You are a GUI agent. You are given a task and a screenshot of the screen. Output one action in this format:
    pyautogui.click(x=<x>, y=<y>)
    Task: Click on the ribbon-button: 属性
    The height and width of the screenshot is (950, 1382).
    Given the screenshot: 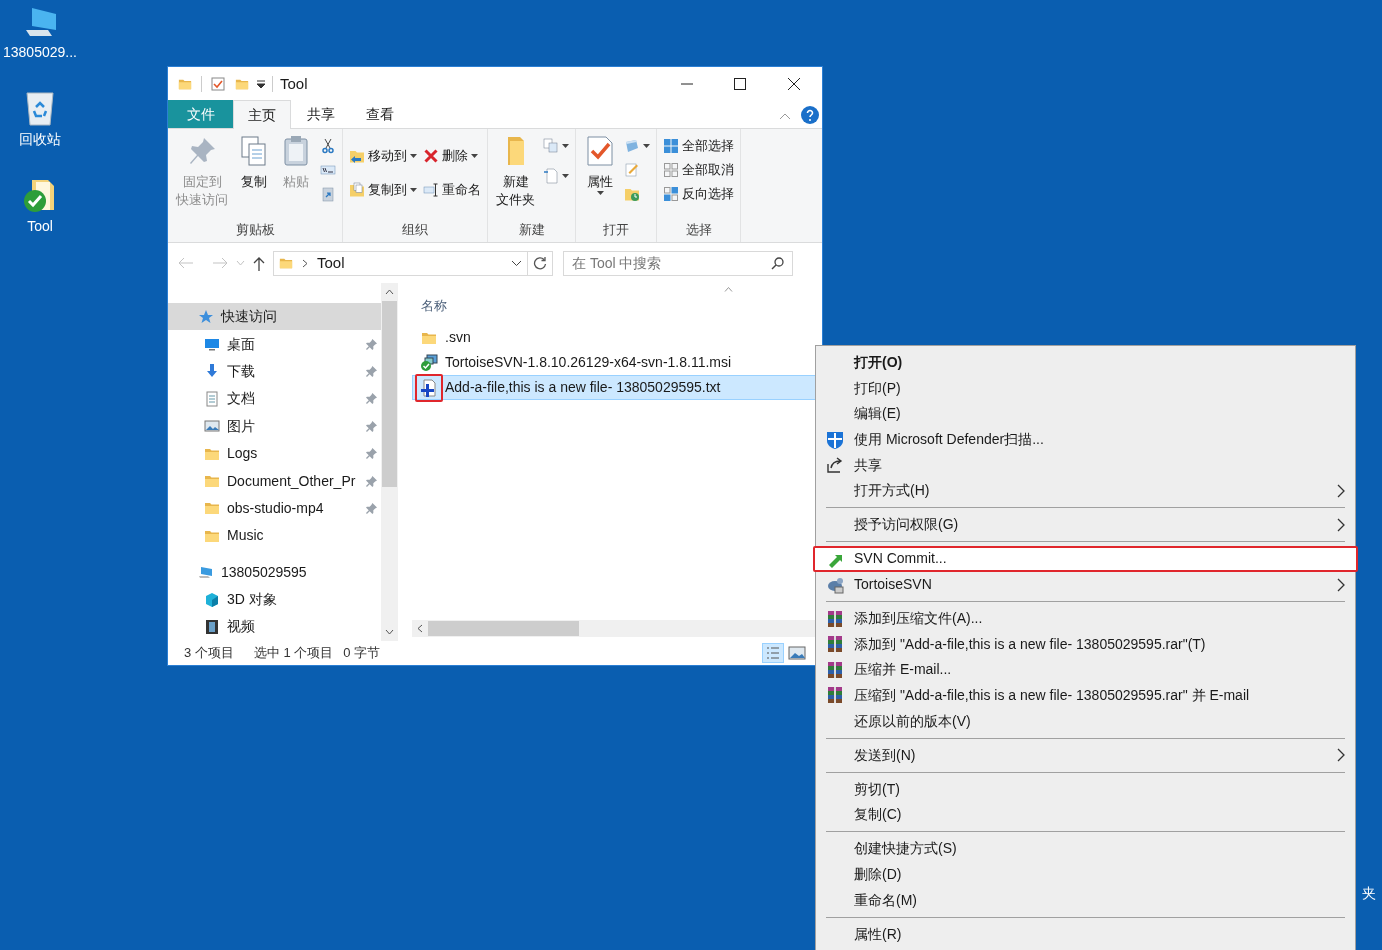 What is the action you would take?
    pyautogui.click(x=600, y=165)
    